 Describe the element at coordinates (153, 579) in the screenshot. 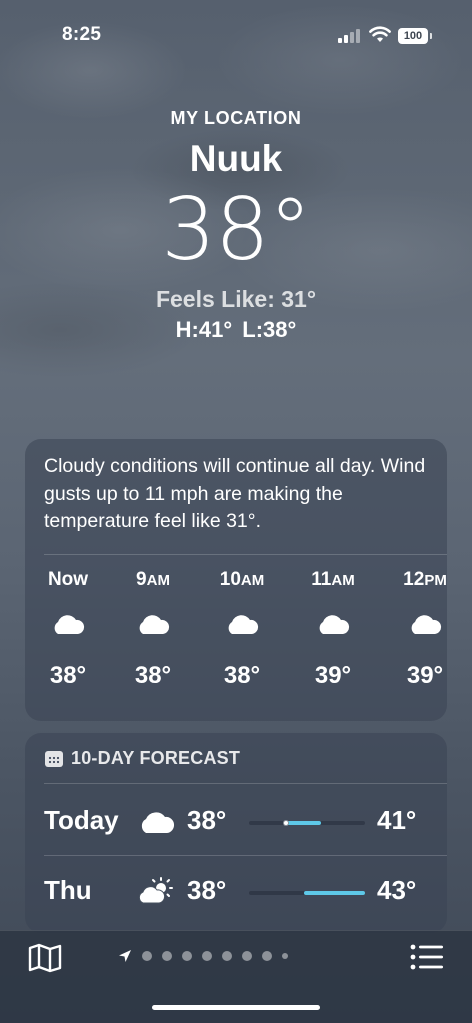

I see `hour-label: 9AM` at that location.